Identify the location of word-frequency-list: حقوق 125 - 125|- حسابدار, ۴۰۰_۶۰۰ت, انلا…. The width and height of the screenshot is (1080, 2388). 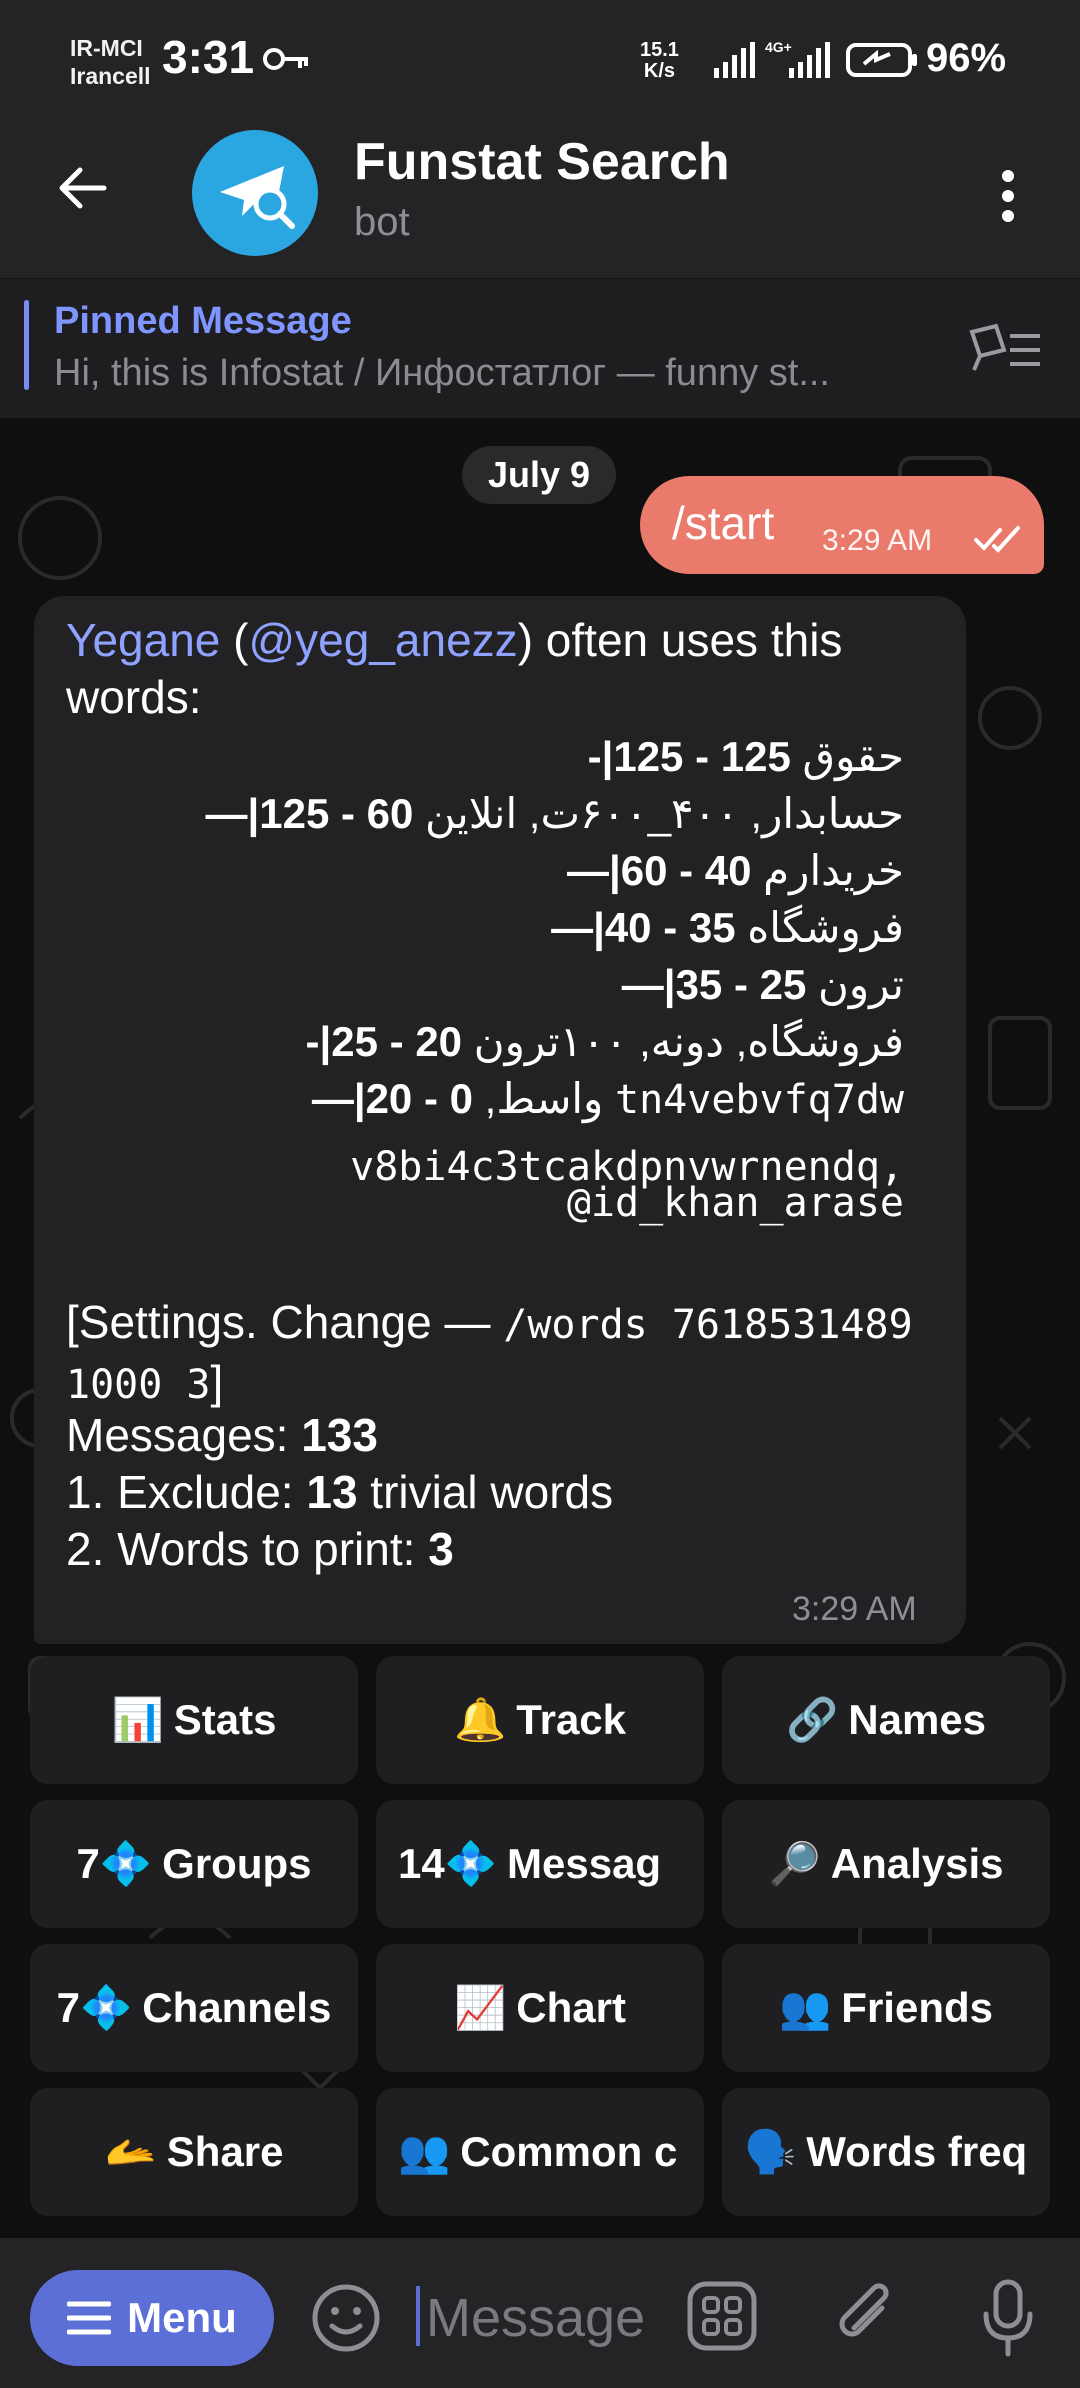
(485, 928).